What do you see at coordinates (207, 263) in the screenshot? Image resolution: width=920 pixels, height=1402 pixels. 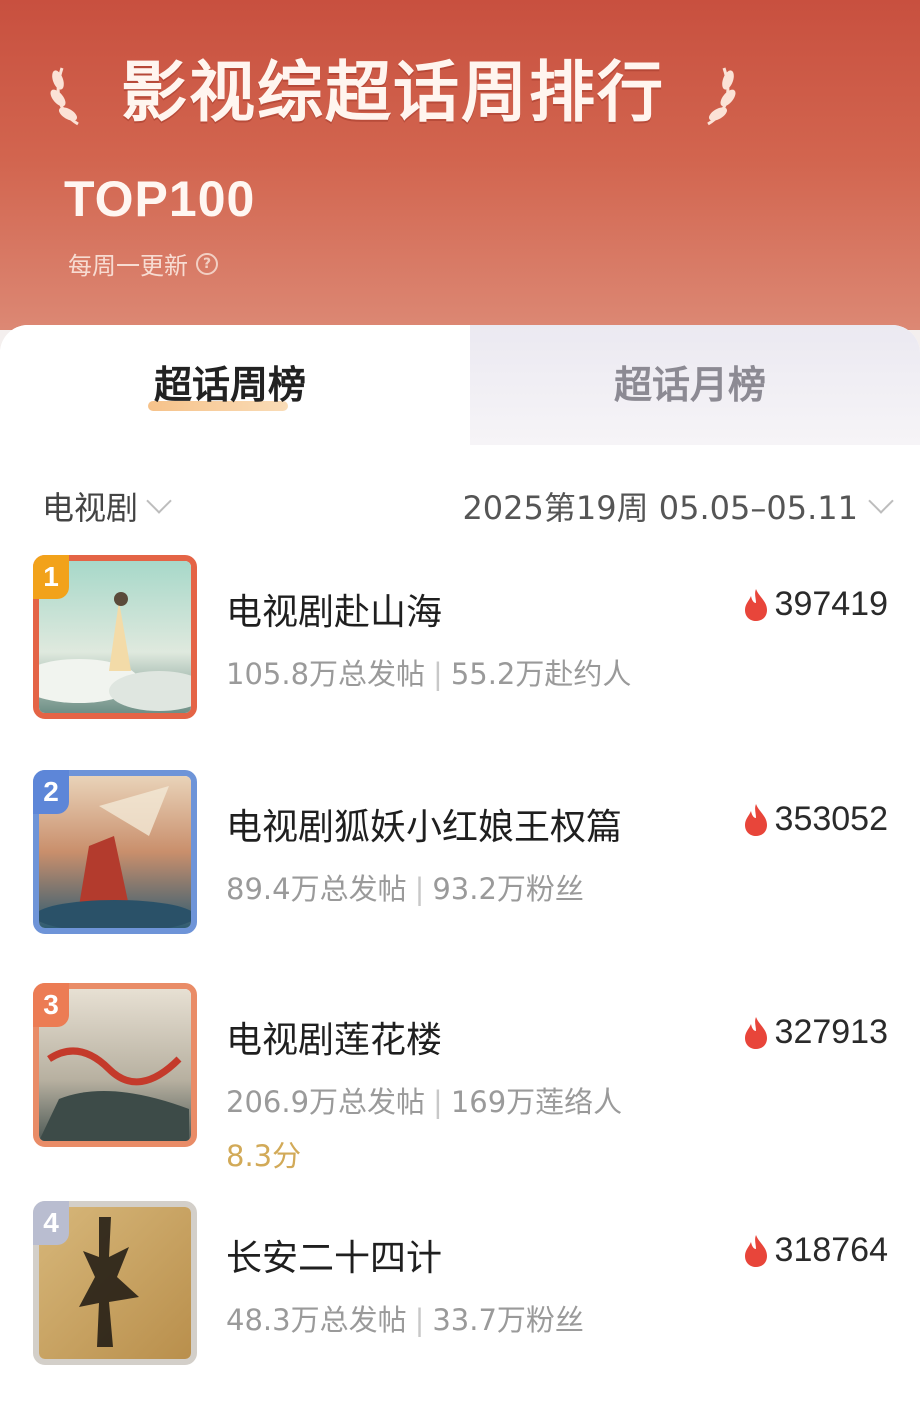 I see `question-circle-icon: ?` at bounding box center [207, 263].